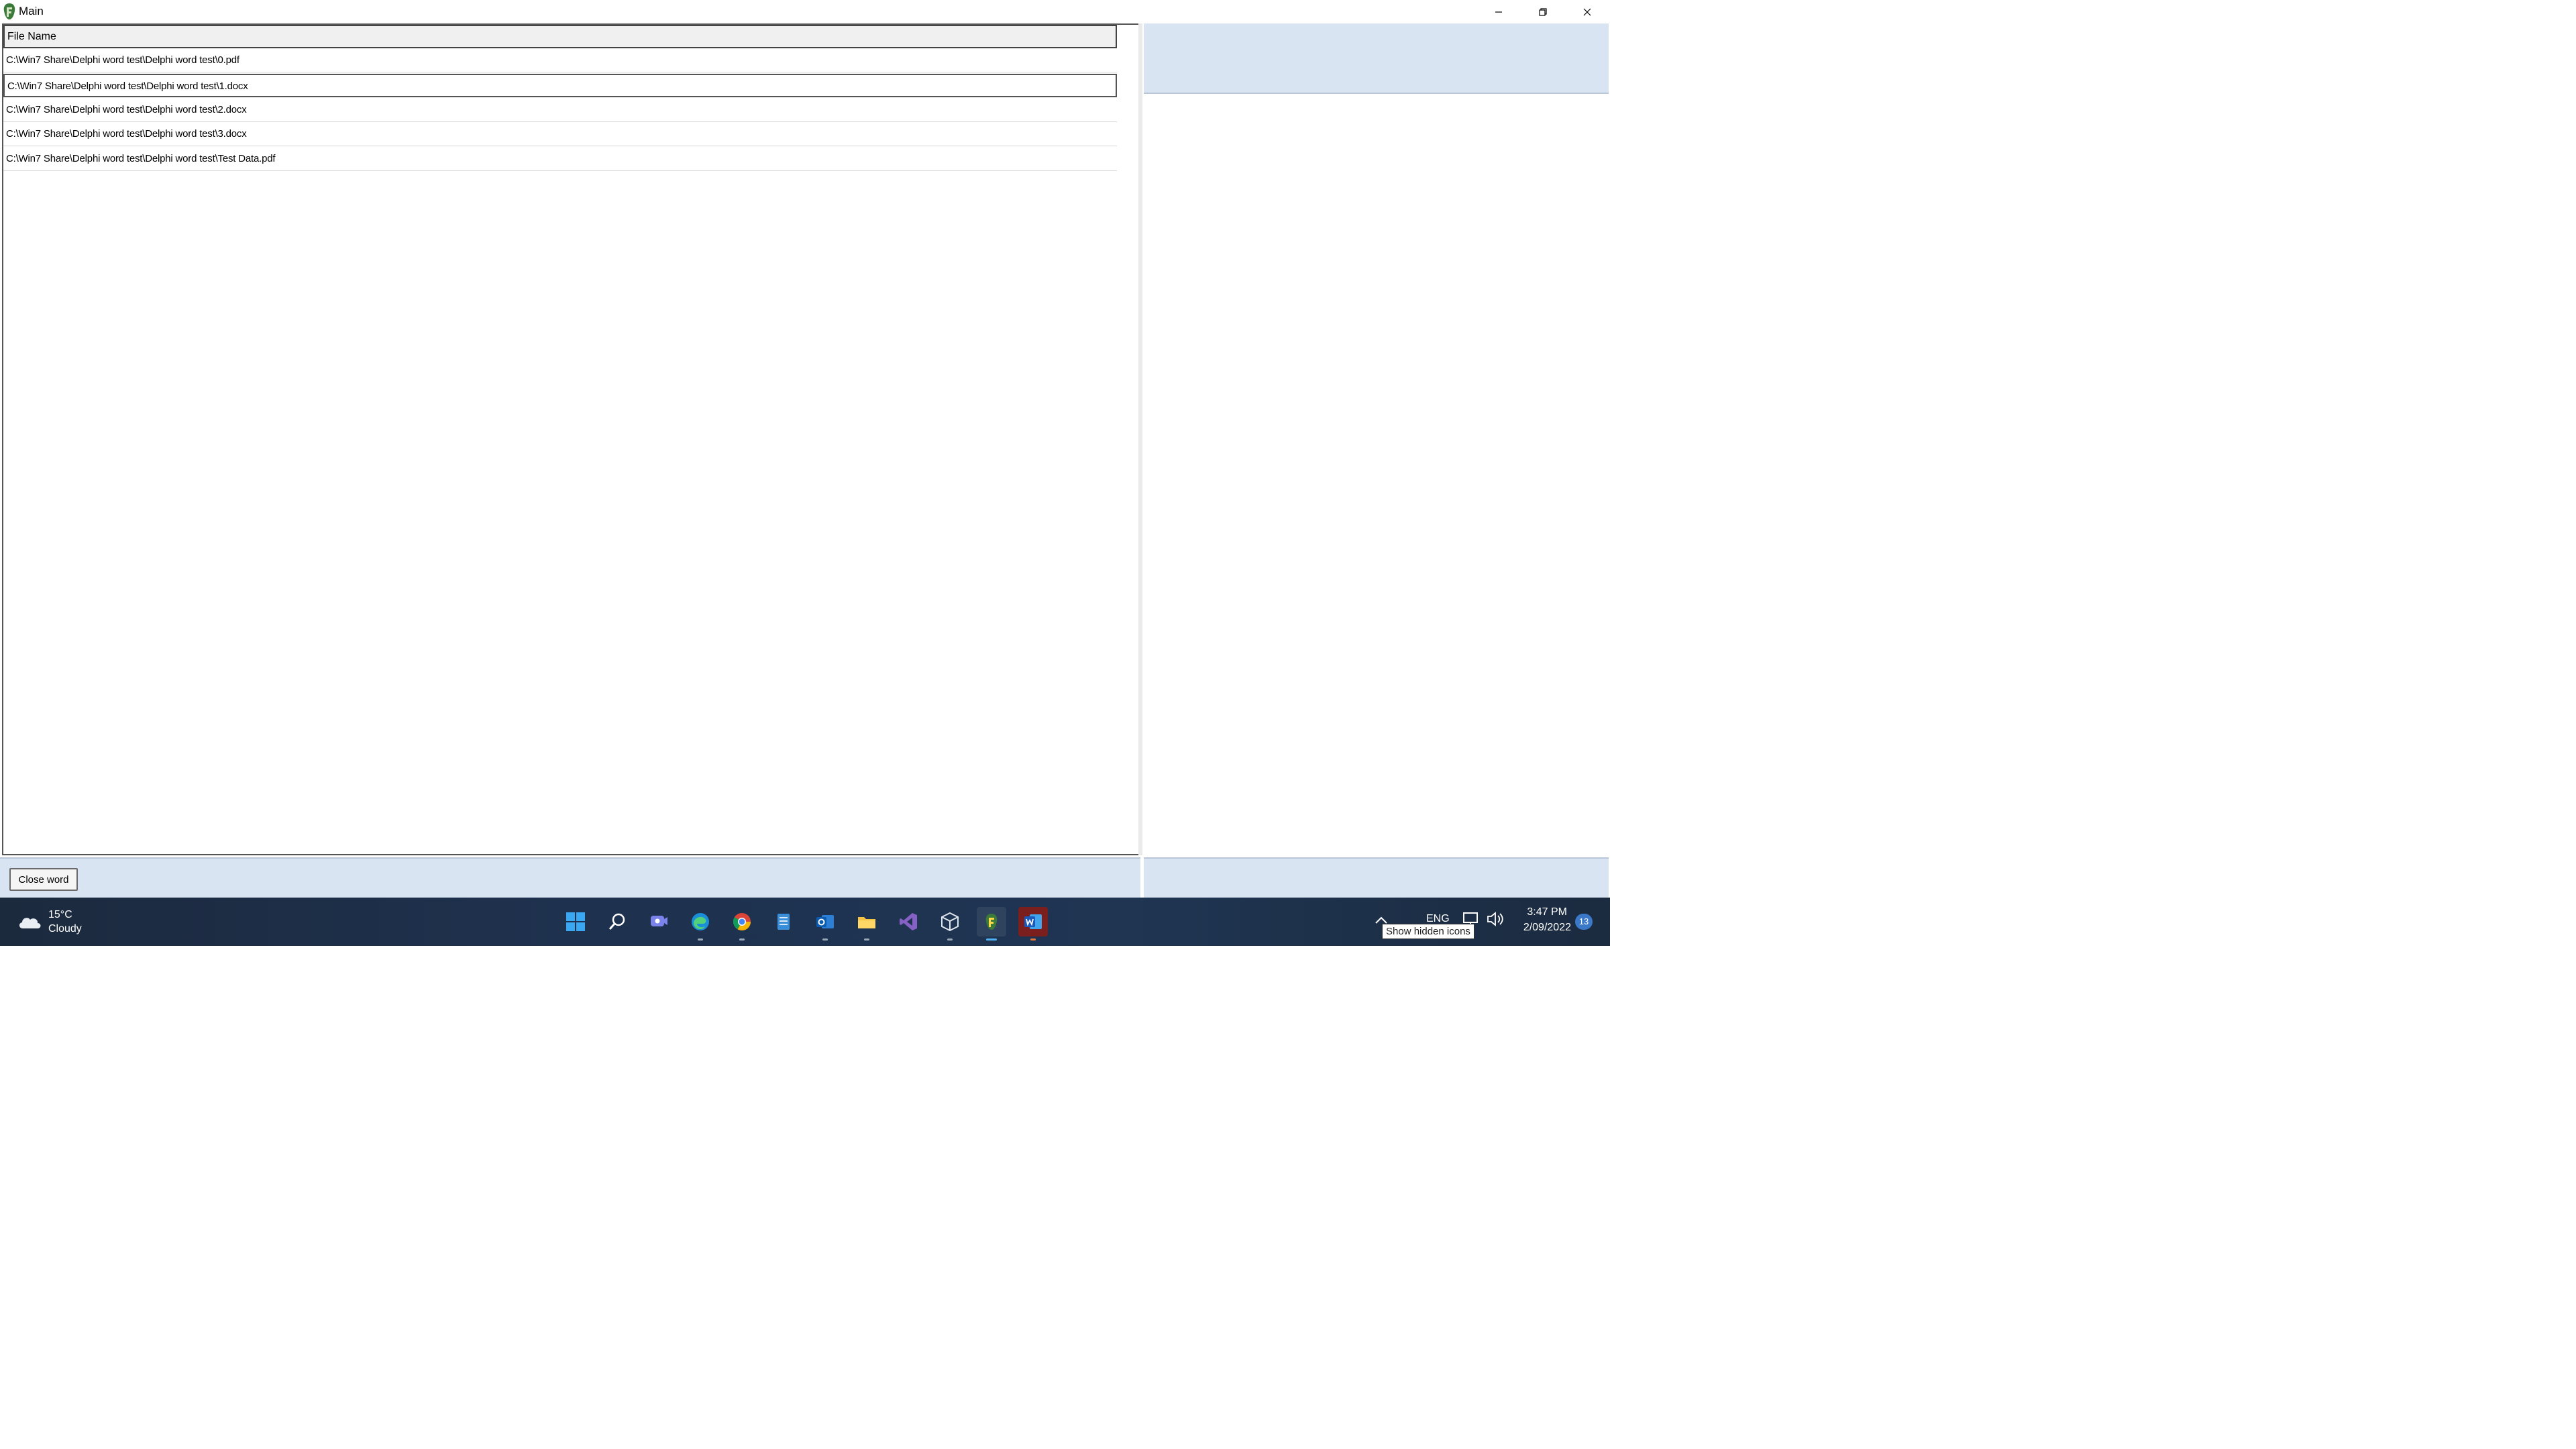 This screenshot has width=2576, height=1449. Describe the element at coordinates (31, 36) in the screenshot. I see `column-header-label: File Name` at that location.